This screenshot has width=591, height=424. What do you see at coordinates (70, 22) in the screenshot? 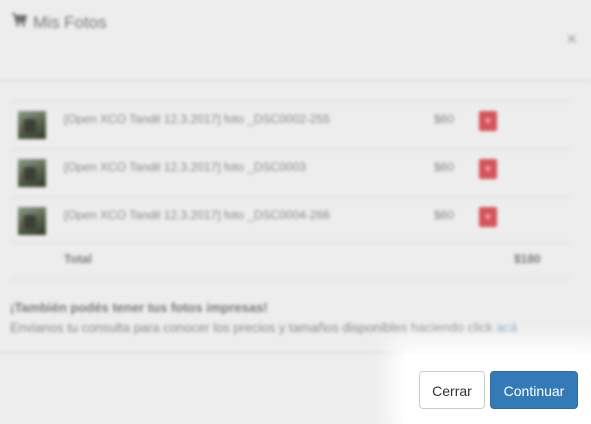
I see `modal-title: Mis Fotos` at bounding box center [70, 22].